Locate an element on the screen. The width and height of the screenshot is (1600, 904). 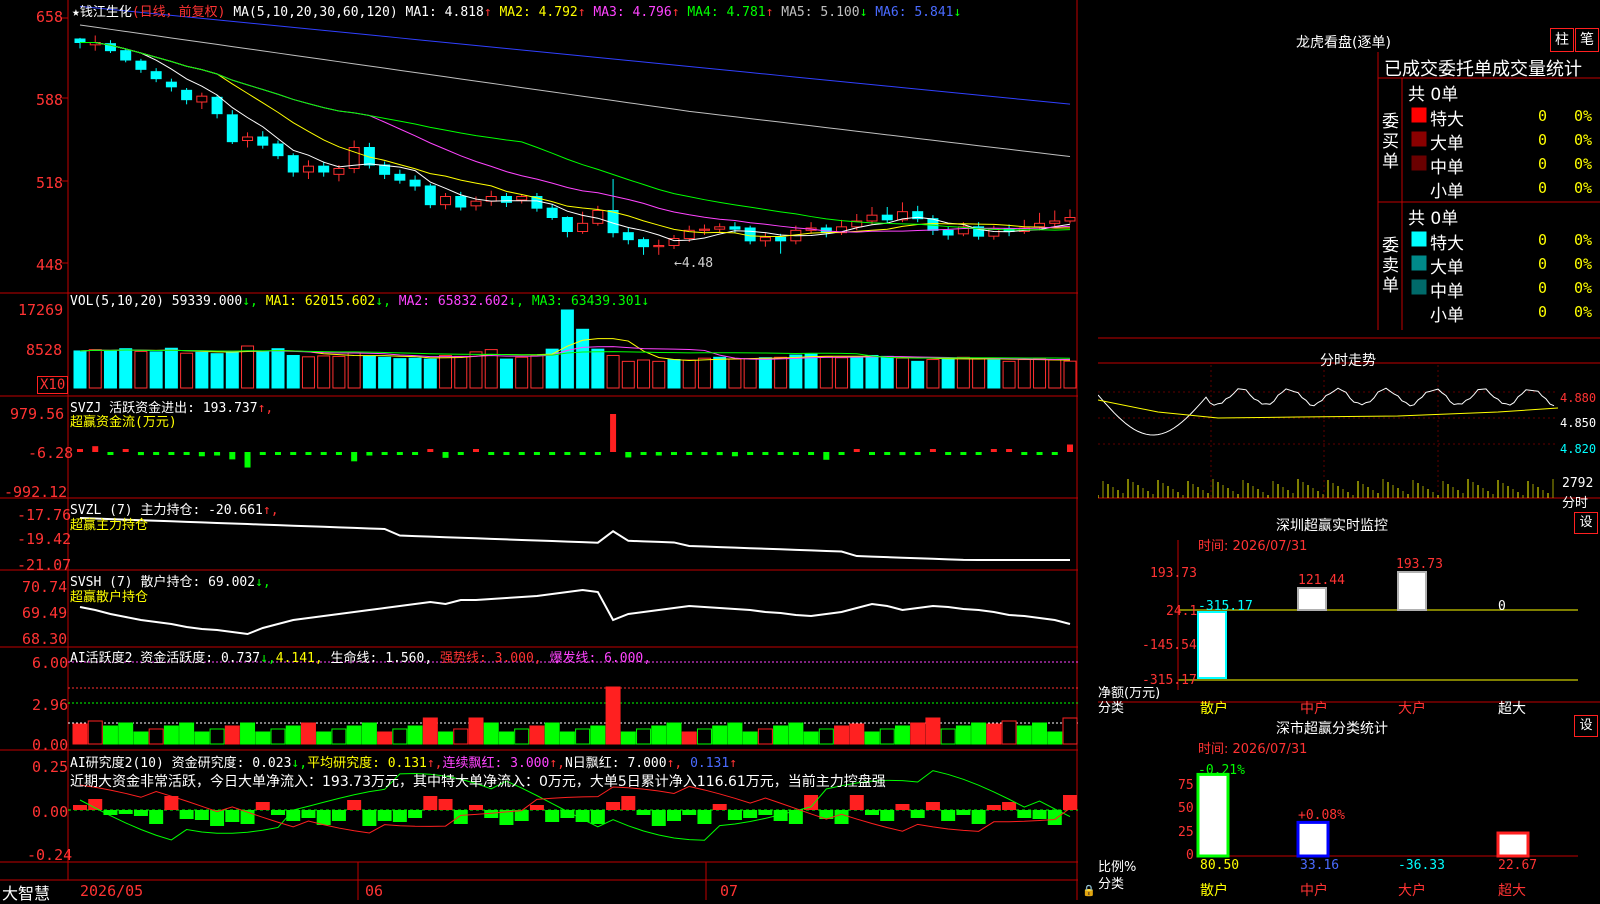
date-label: 2026/05 is located at coordinates (112, 891).